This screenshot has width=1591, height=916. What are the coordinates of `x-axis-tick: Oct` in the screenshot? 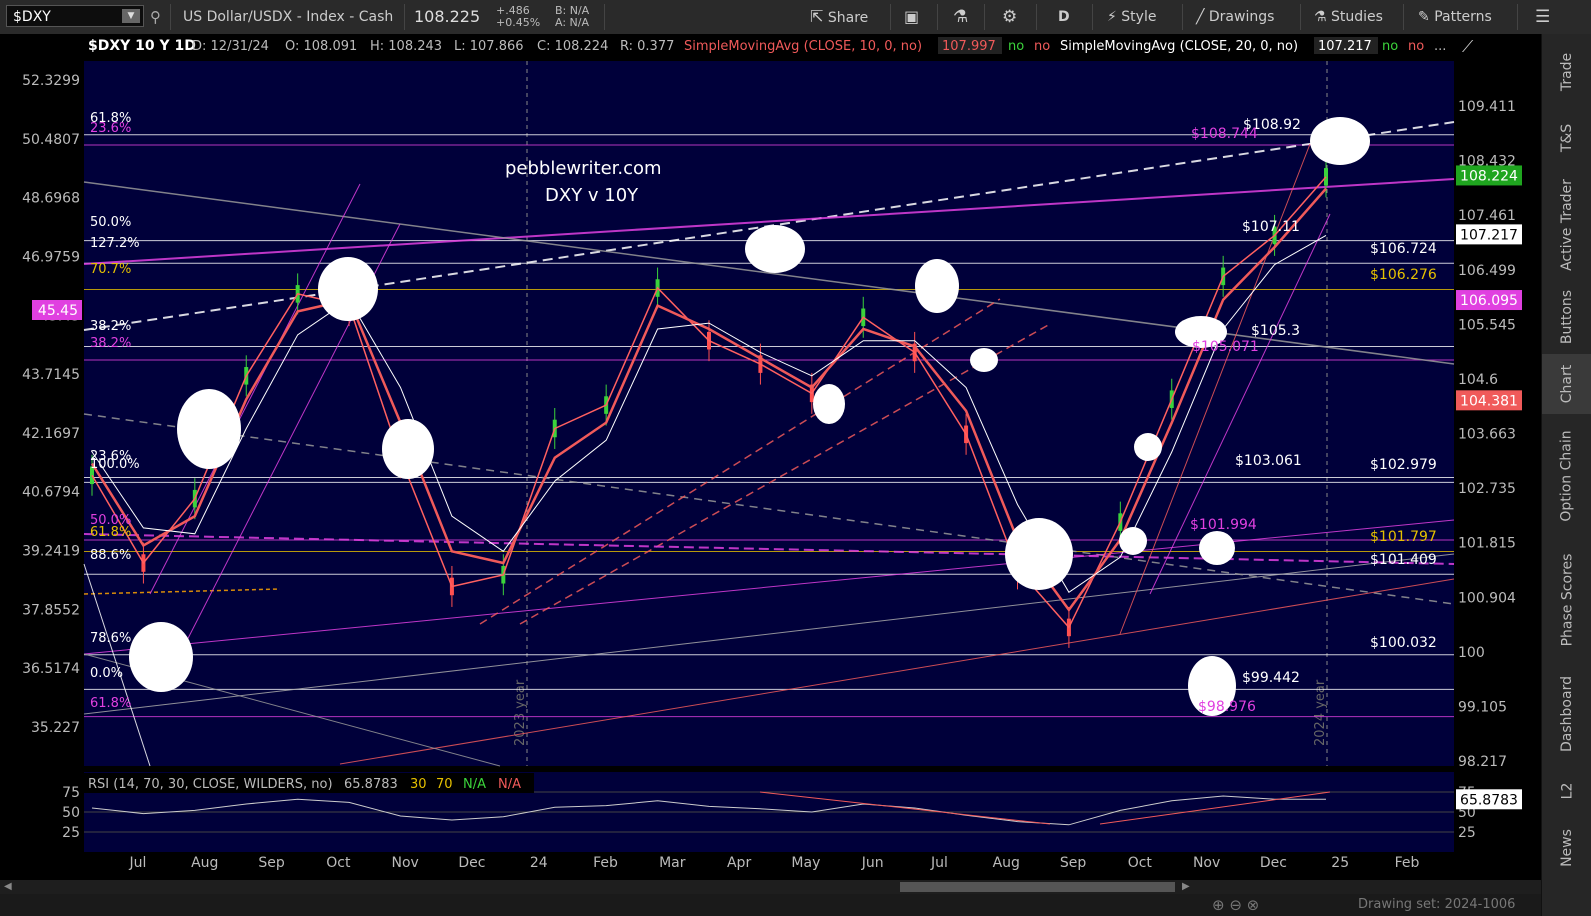 It's located at (1140, 863).